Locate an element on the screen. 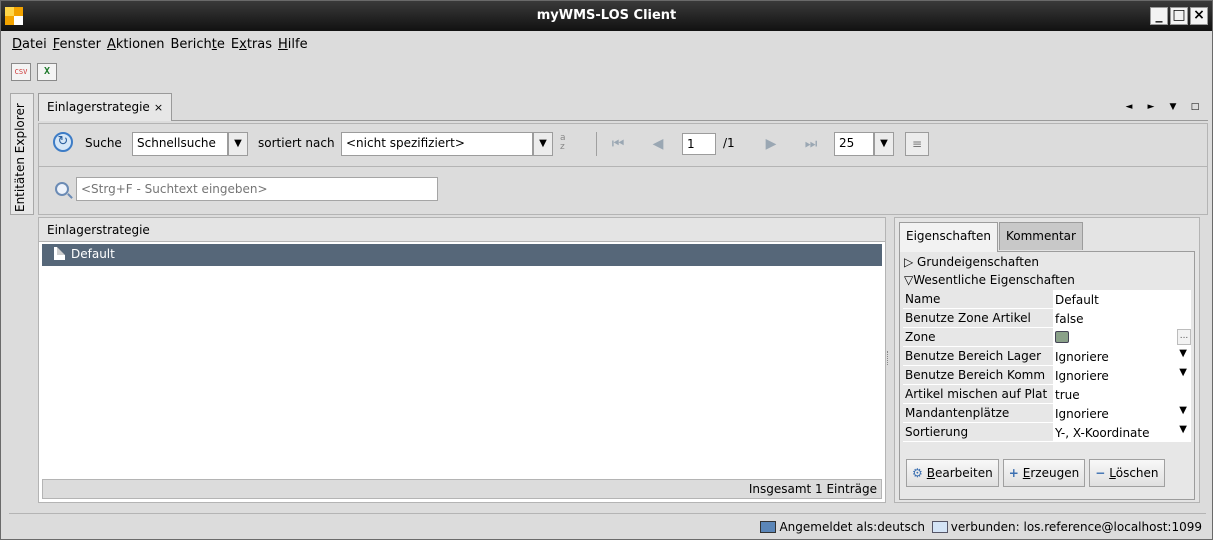 This screenshot has height=540, width=1213. sort-select: <nicht spezifiziert> is located at coordinates (437, 144).